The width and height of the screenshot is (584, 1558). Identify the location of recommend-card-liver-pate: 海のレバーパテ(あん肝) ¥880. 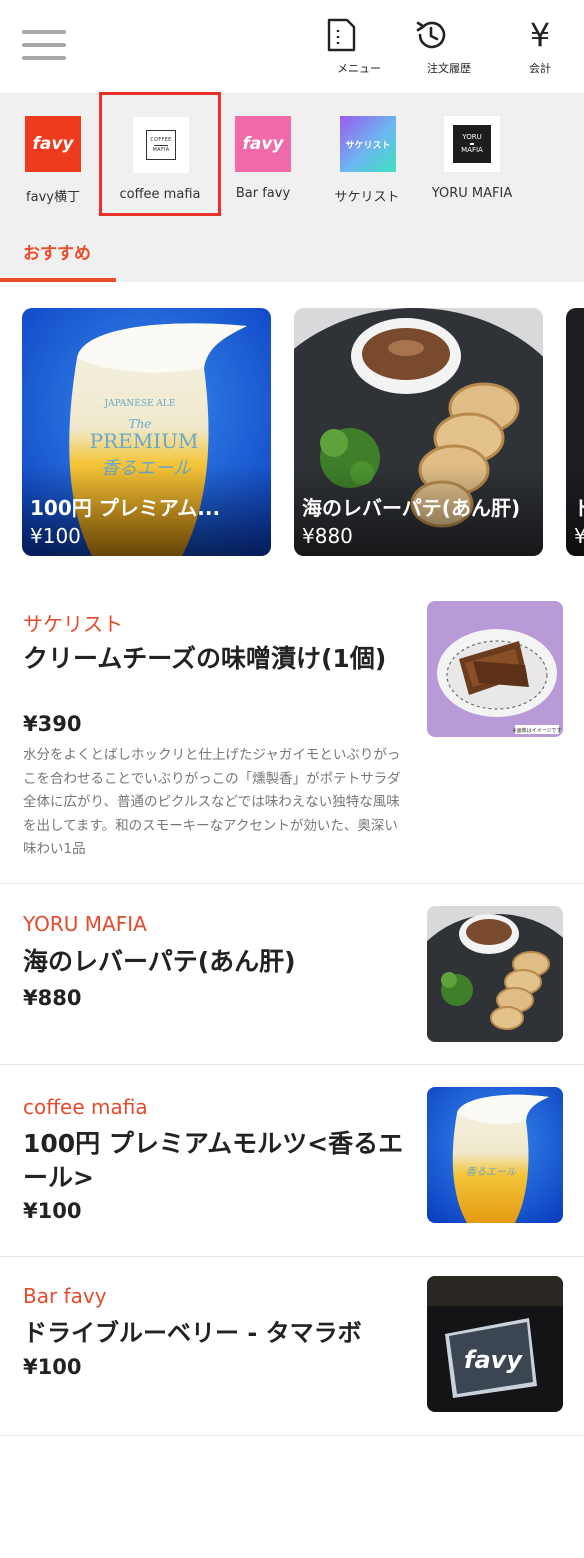
(418, 432).